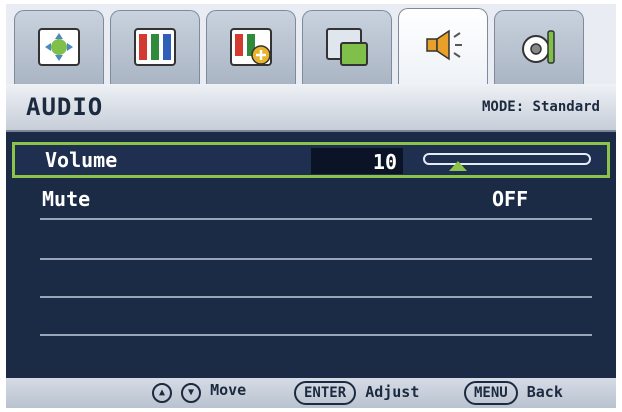  I want to click on key-hint-bar: ▲ ▼ Move ENTER Adjust MENU Back, so click(311, 393).